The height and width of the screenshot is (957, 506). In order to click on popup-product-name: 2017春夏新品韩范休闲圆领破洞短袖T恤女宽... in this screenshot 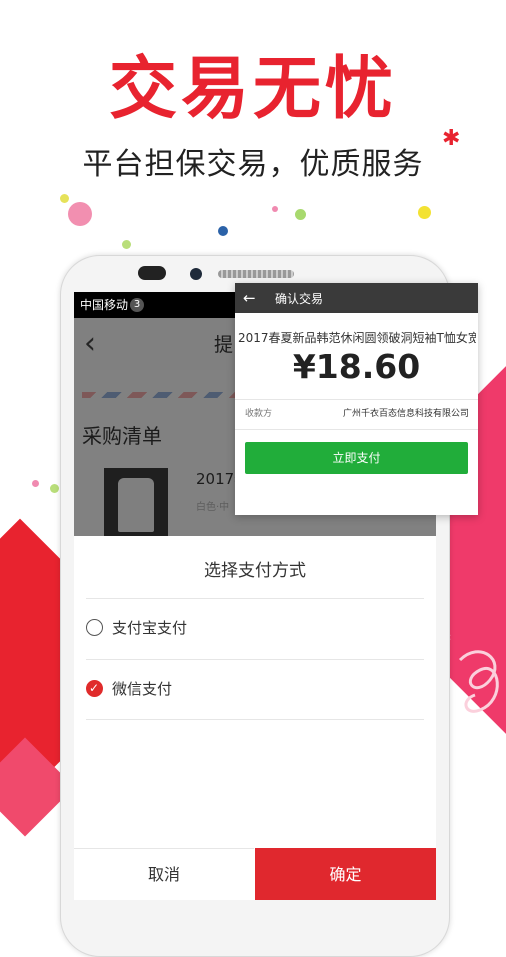, I will do `click(357, 338)`.